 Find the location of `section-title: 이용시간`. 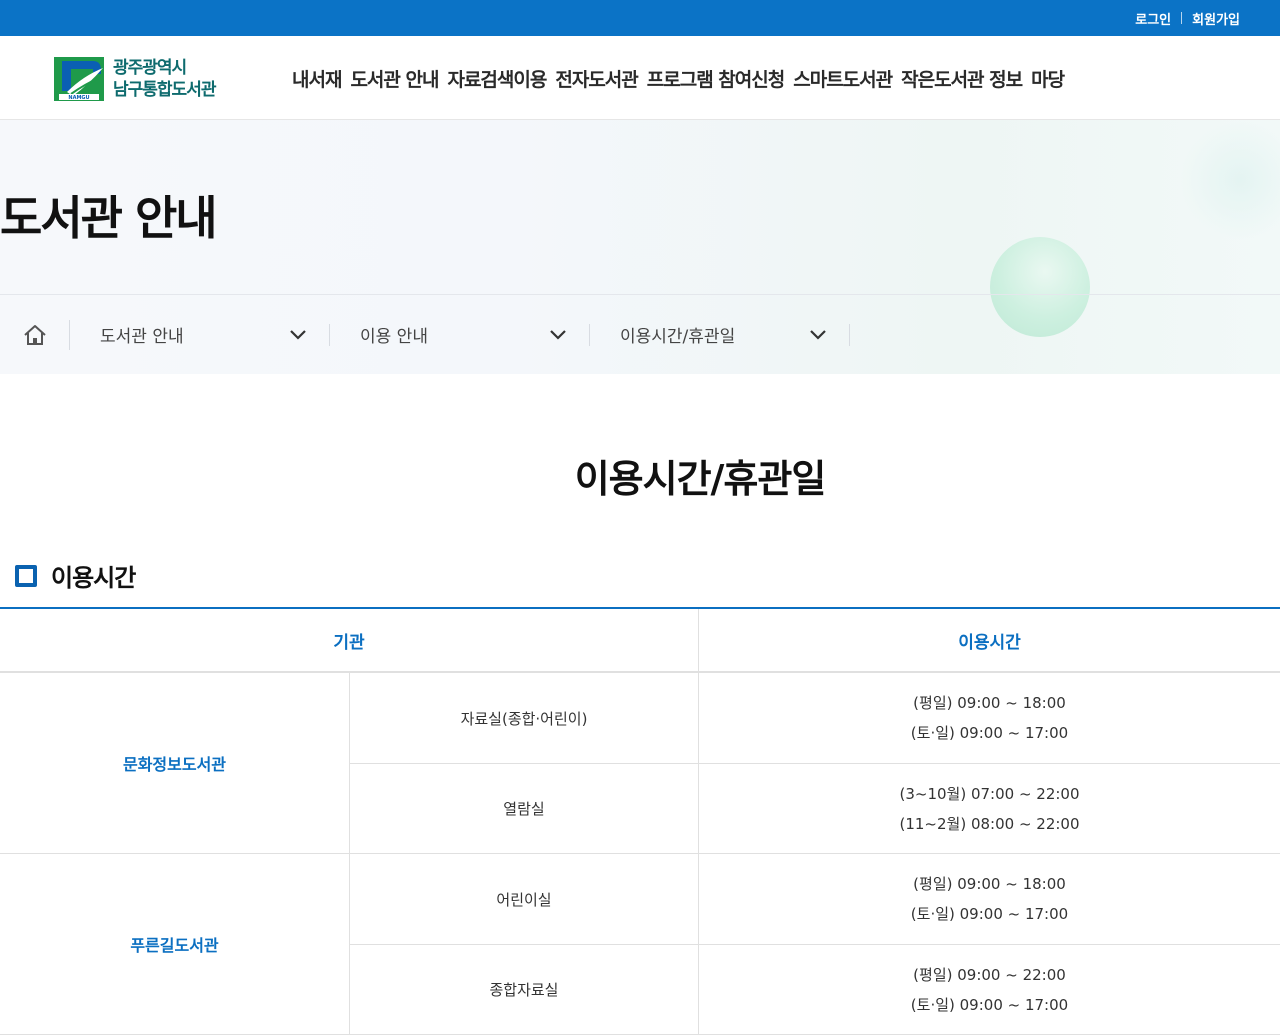

section-title: 이용시간 is located at coordinates (75, 575).